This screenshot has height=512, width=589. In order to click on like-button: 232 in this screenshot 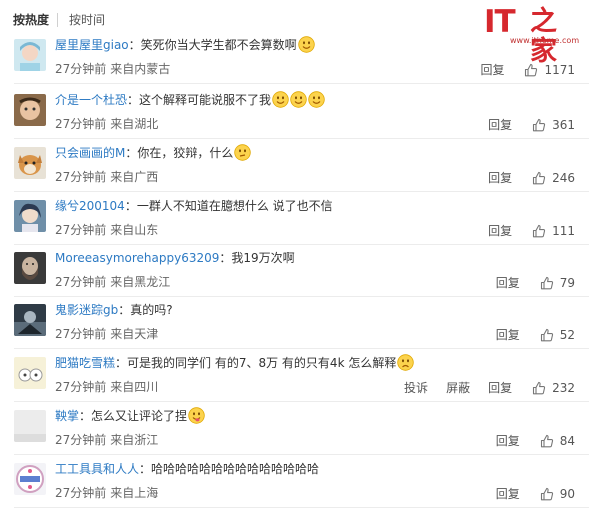, I will do `click(553, 388)`.